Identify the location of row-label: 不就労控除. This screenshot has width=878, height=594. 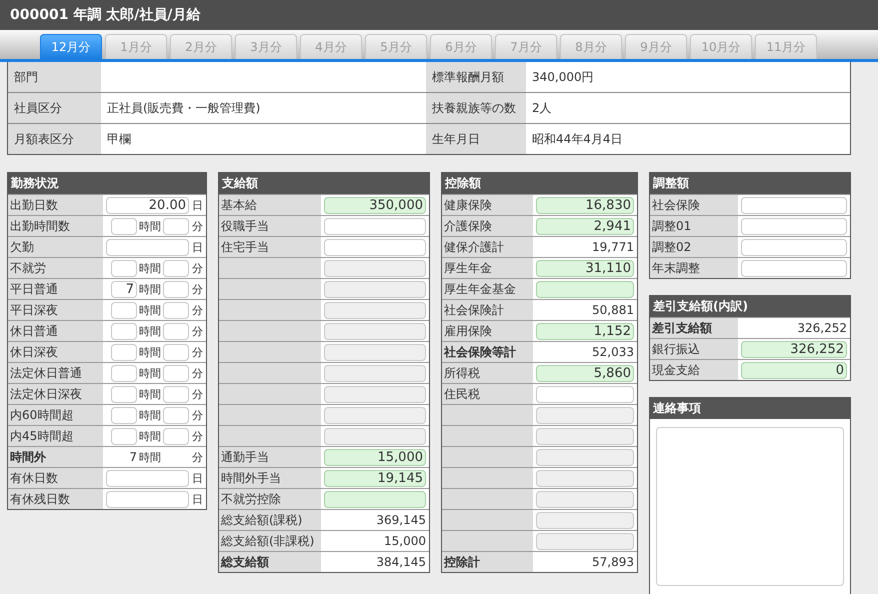
(270, 499).